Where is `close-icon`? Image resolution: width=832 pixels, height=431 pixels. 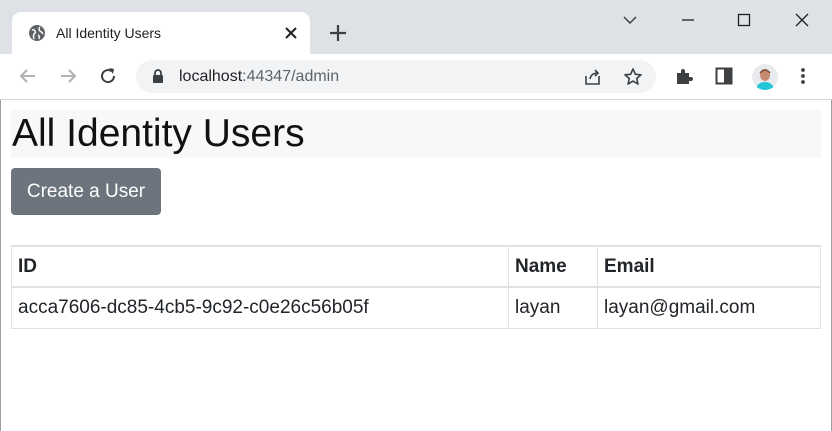 close-icon is located at coordinates (291, 33).